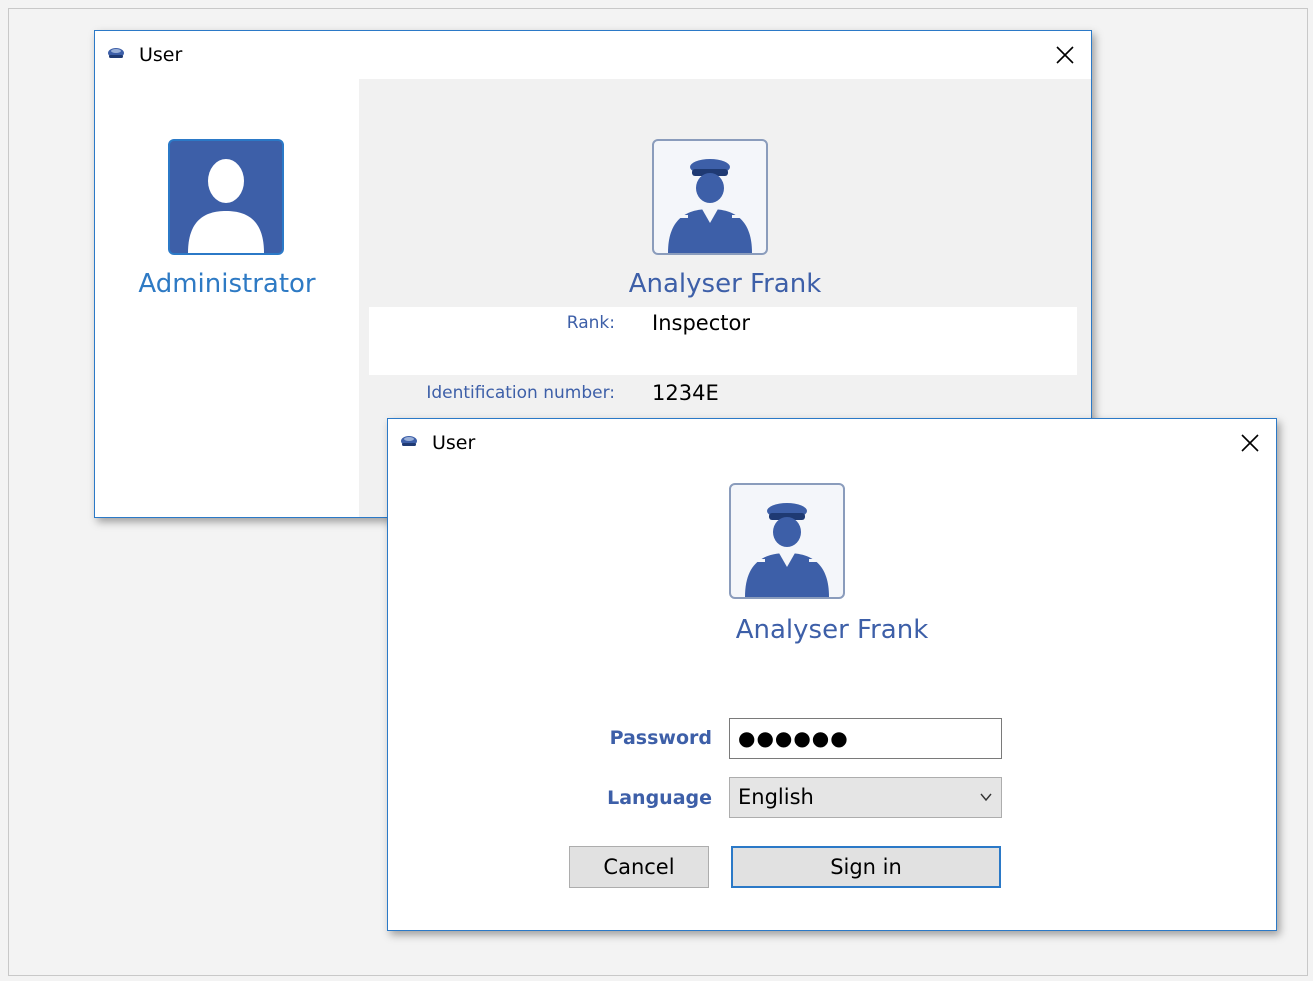  I want to click on user-list-panel: Administrator, so click(227, 298).